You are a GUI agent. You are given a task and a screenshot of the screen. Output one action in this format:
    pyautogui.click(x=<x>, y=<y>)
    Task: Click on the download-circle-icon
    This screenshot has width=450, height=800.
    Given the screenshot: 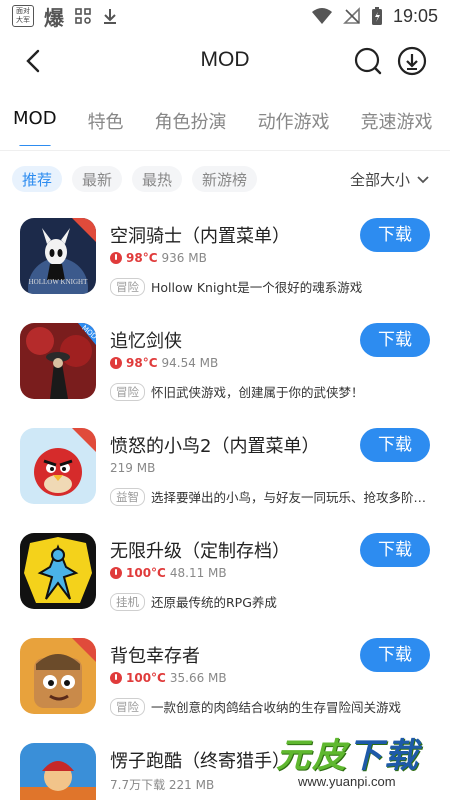 What is the action you would take?
    pyautogui.click(x=412, y=61)
    